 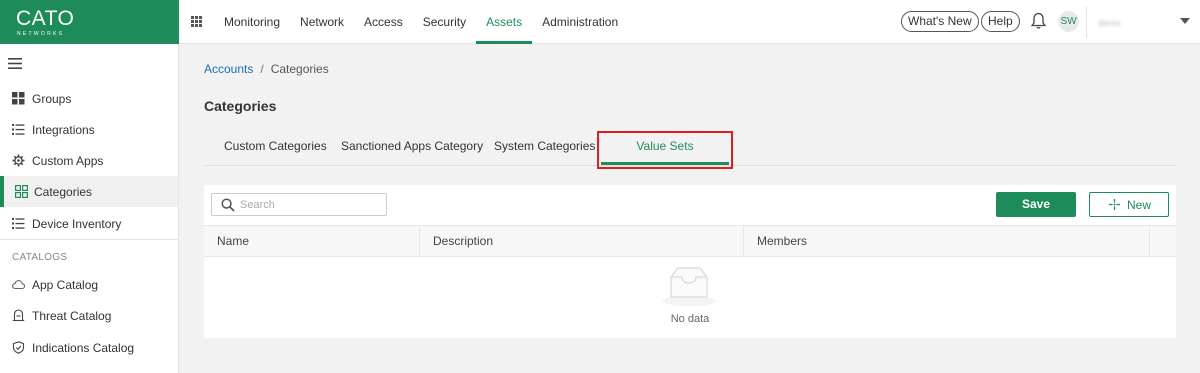 What do you see at coordinates (299, 69) in the screenshot?
I see `breadcrumb-current: Categories` at bounding box center [299, 69].